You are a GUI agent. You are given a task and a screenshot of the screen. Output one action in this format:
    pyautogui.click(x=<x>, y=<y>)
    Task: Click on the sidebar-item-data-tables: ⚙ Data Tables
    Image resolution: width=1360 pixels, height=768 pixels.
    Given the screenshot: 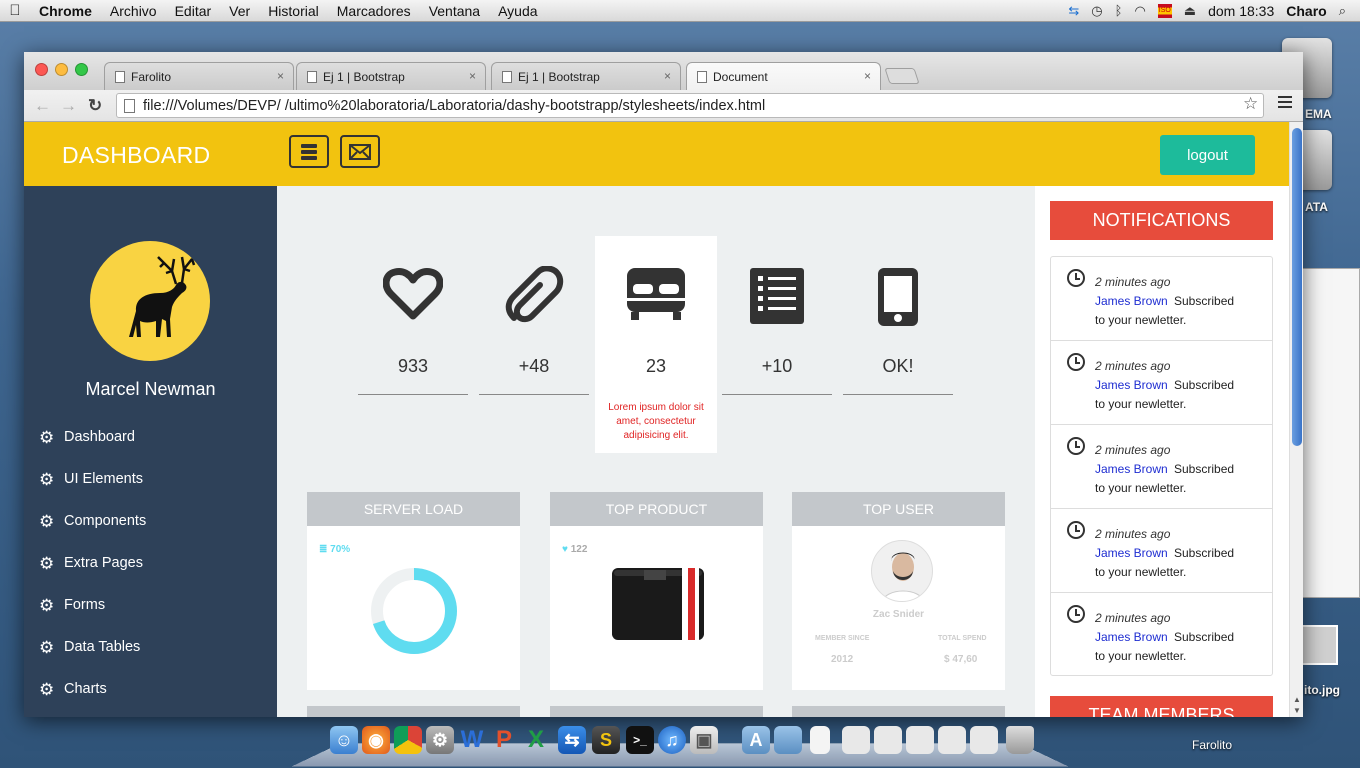 What is the action you would take?
    pyautogui.click(x=89, y=647)
    